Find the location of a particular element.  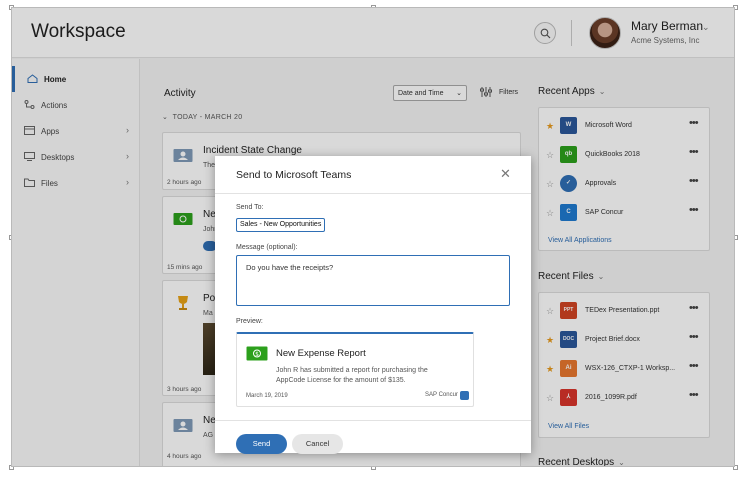

message-field: Do you have the receipts? is located at coordinates (373, 280).